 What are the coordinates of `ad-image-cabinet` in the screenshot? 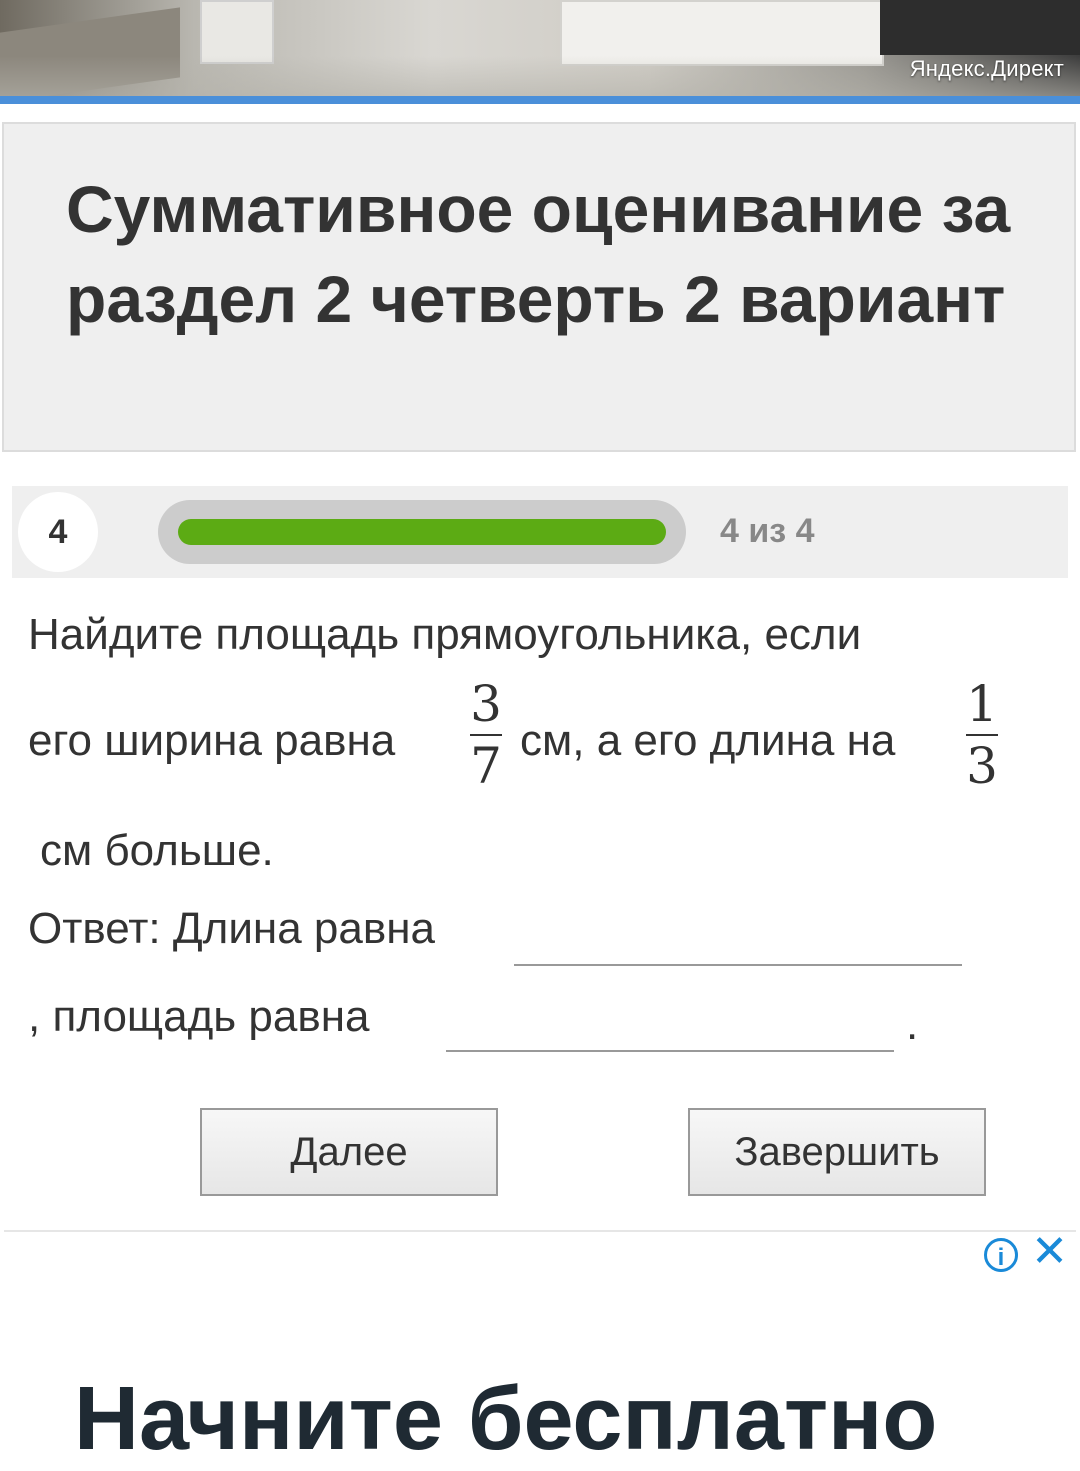 It's located at (237, 32).